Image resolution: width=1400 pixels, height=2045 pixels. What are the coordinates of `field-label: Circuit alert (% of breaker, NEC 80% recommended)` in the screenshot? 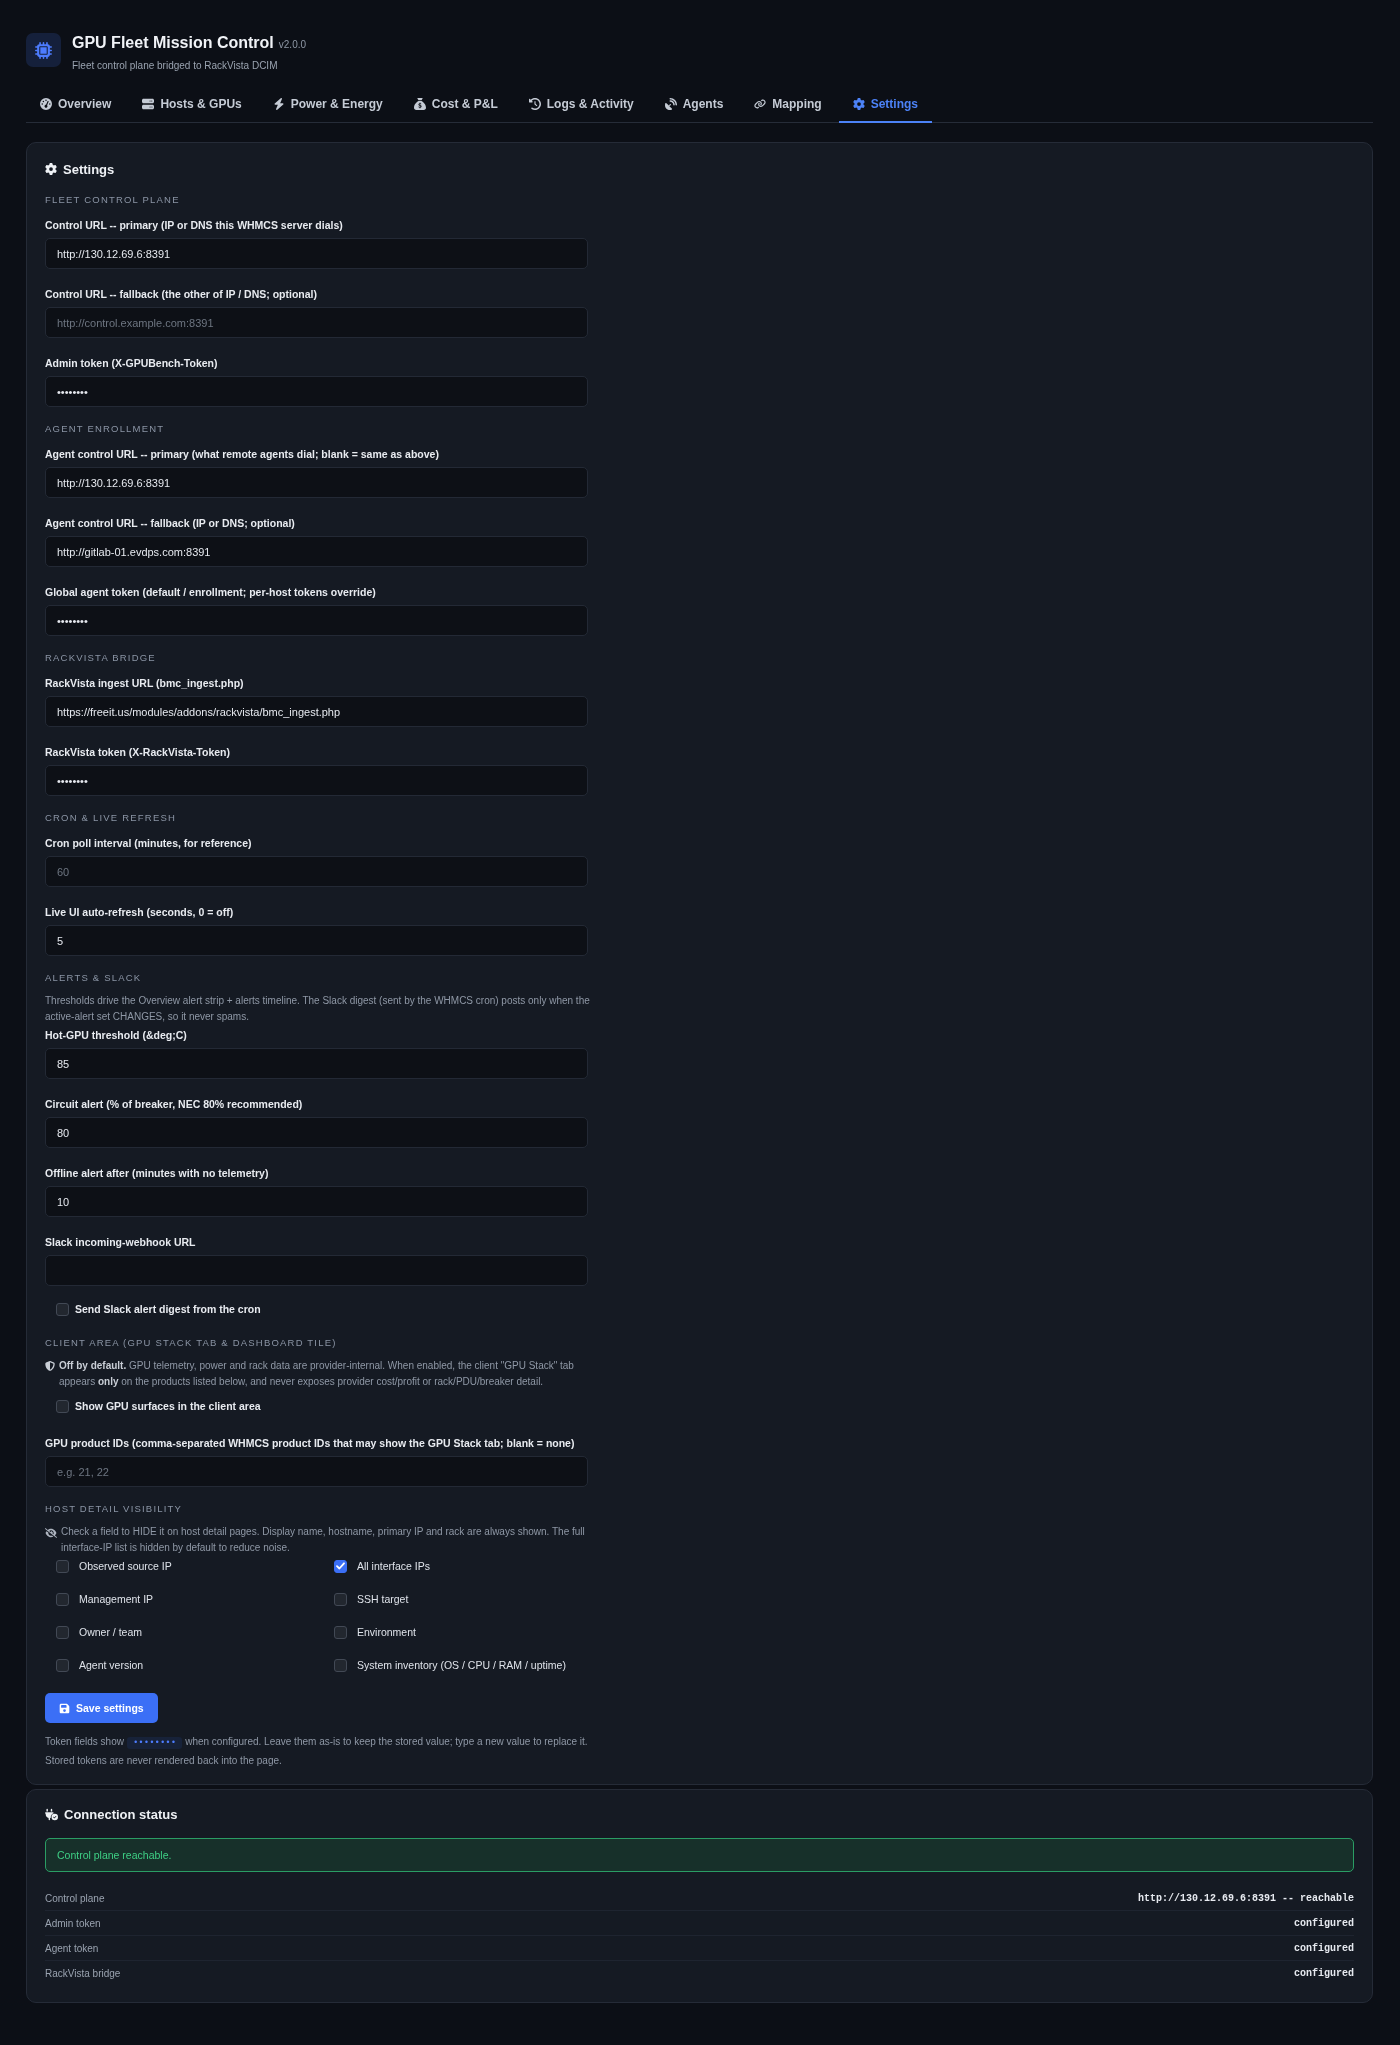 It's located at (174, 1104).